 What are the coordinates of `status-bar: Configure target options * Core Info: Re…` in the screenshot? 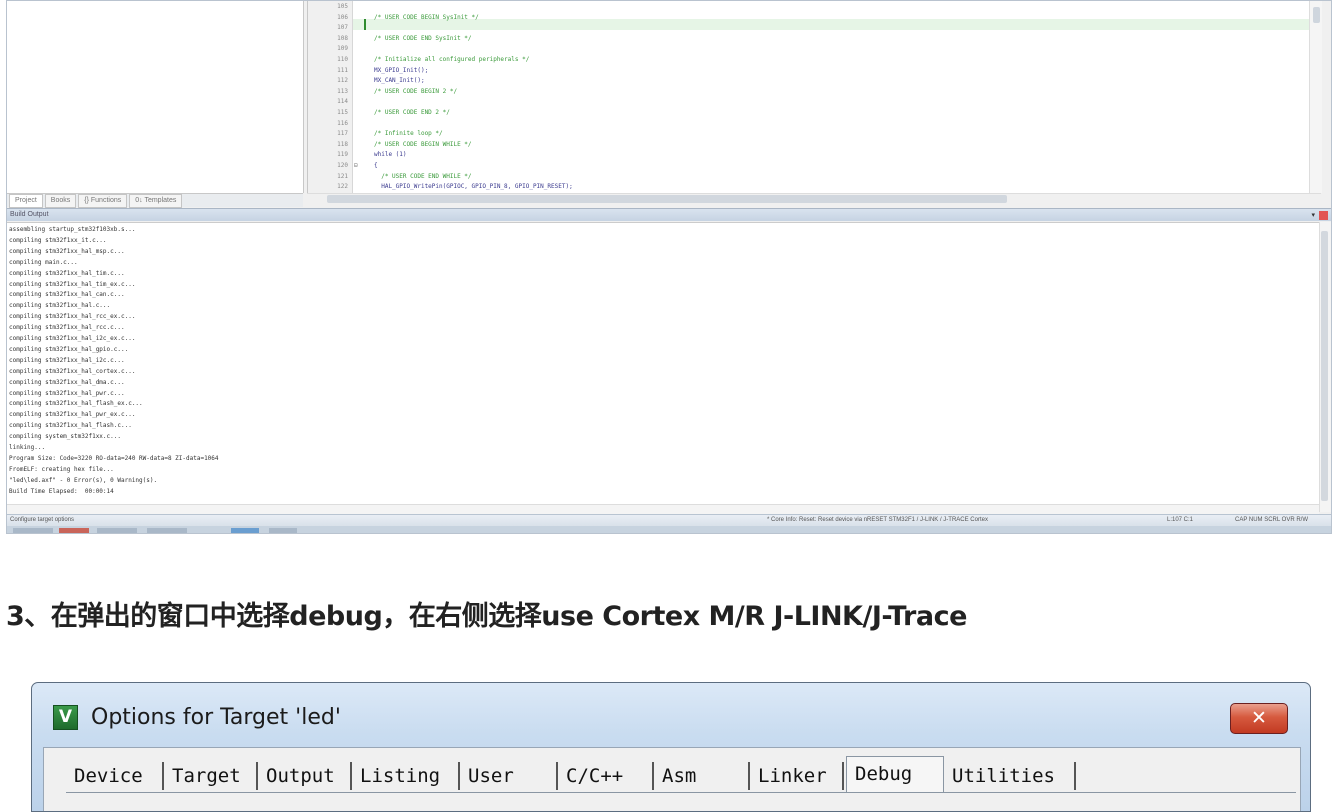 It's located at (669, 520).